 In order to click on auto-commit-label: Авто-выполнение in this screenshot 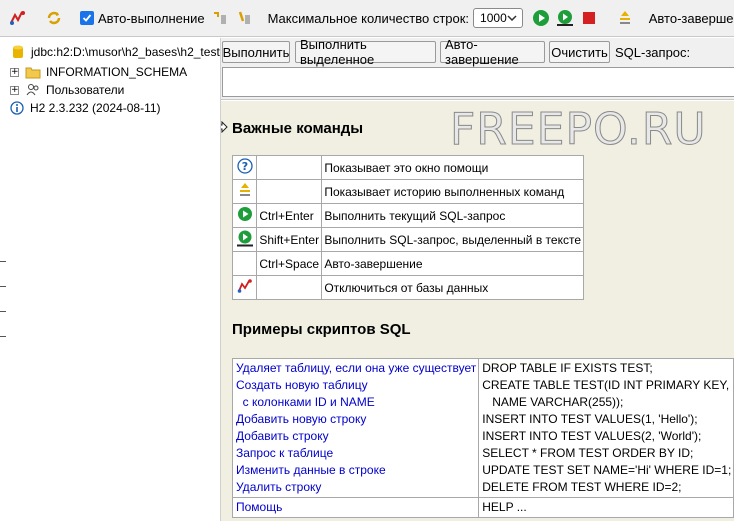, I will do `click(151, 18)`.